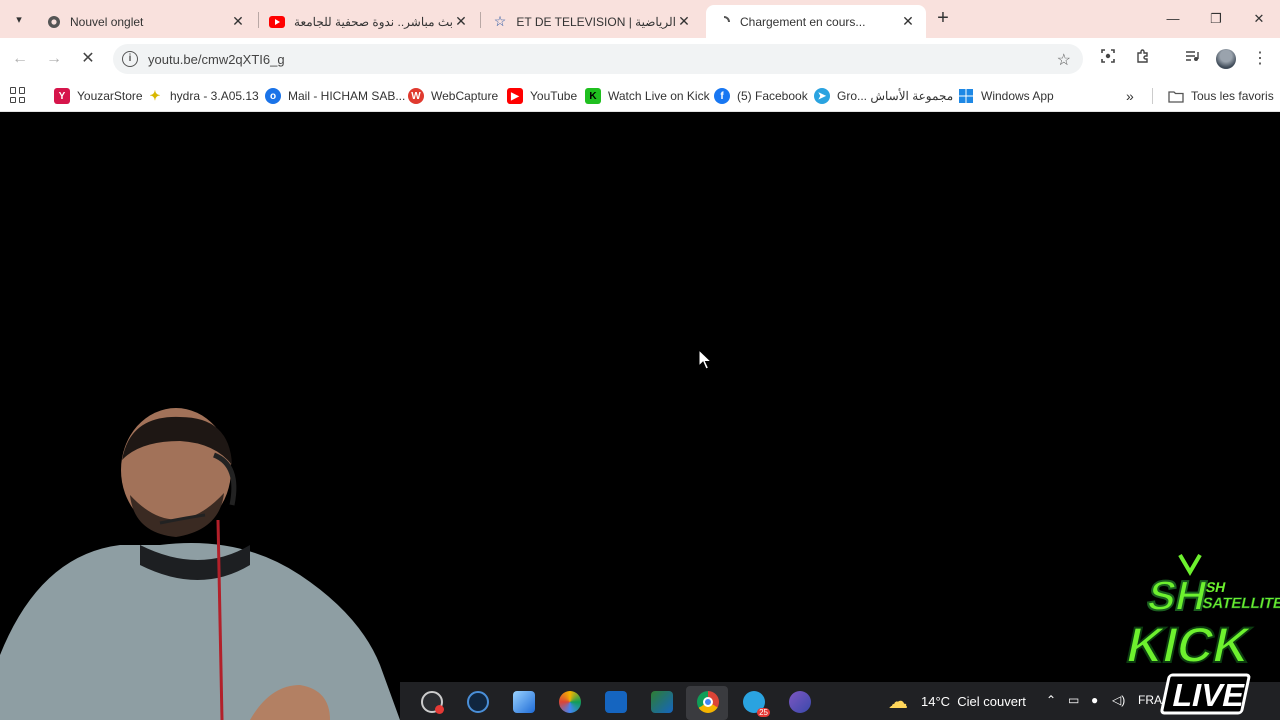  I want to click on taskbar-telegram-icon: 25, so click(756, 704).